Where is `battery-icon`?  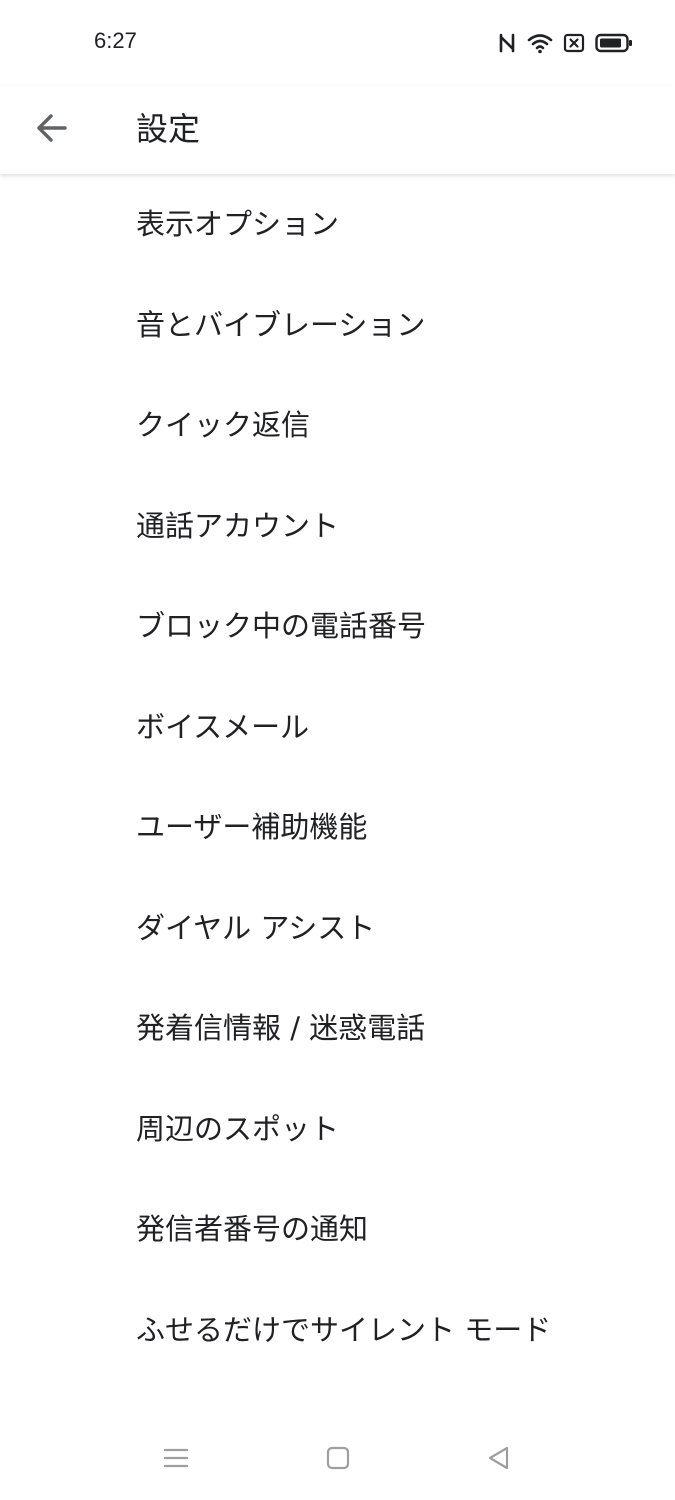 battery-icon is located at coordinates (614, 43).